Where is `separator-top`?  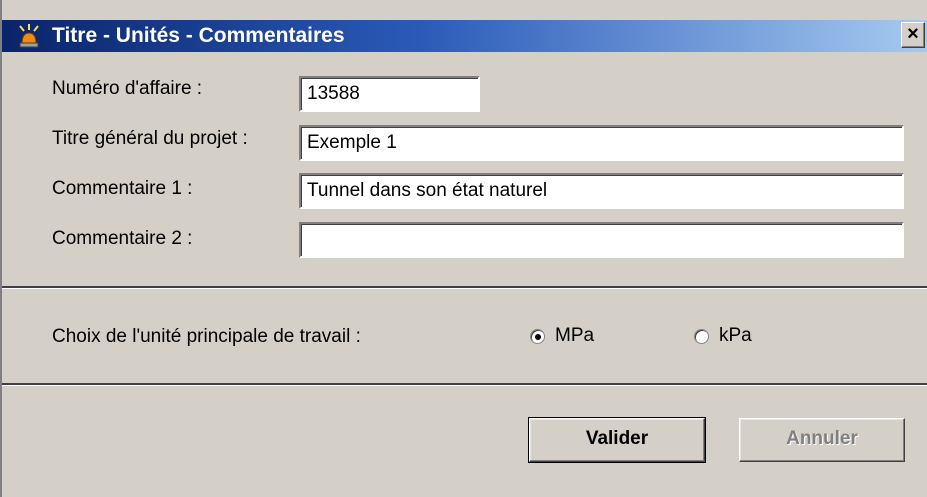
separator-top is located at coordinates (464, 287).